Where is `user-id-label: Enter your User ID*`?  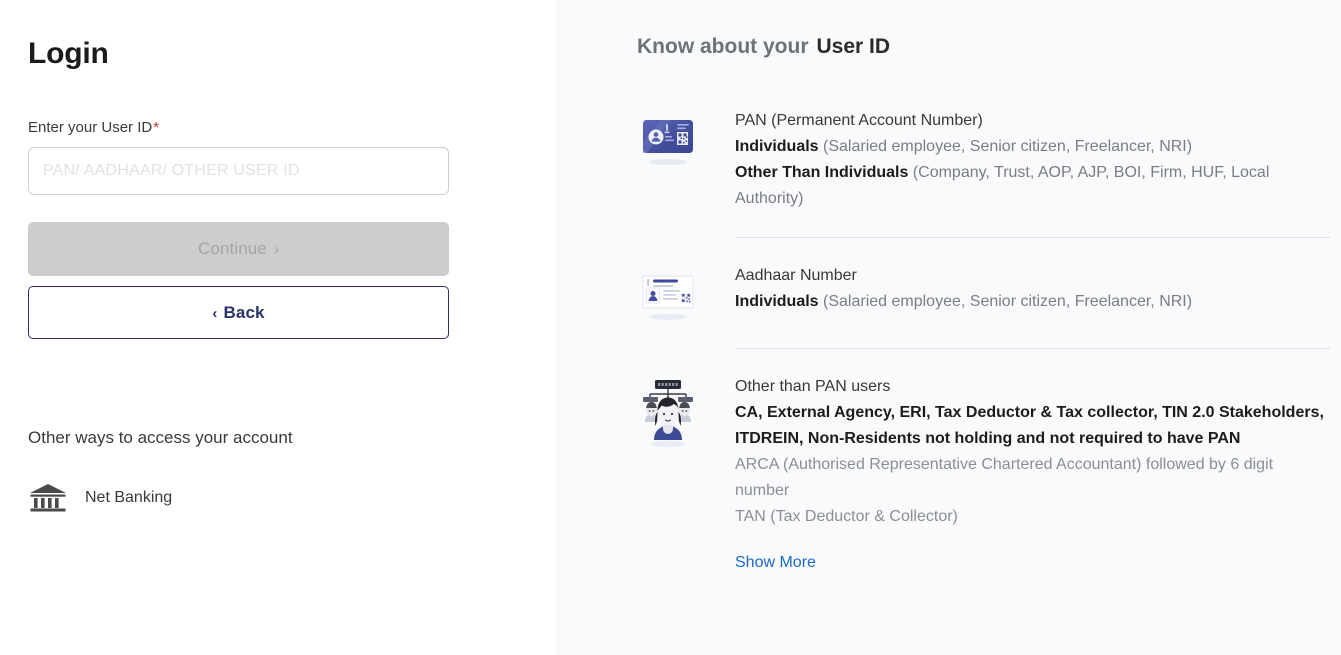 user-id-label: Enter your User ID* is located at coordinates (292, 128).